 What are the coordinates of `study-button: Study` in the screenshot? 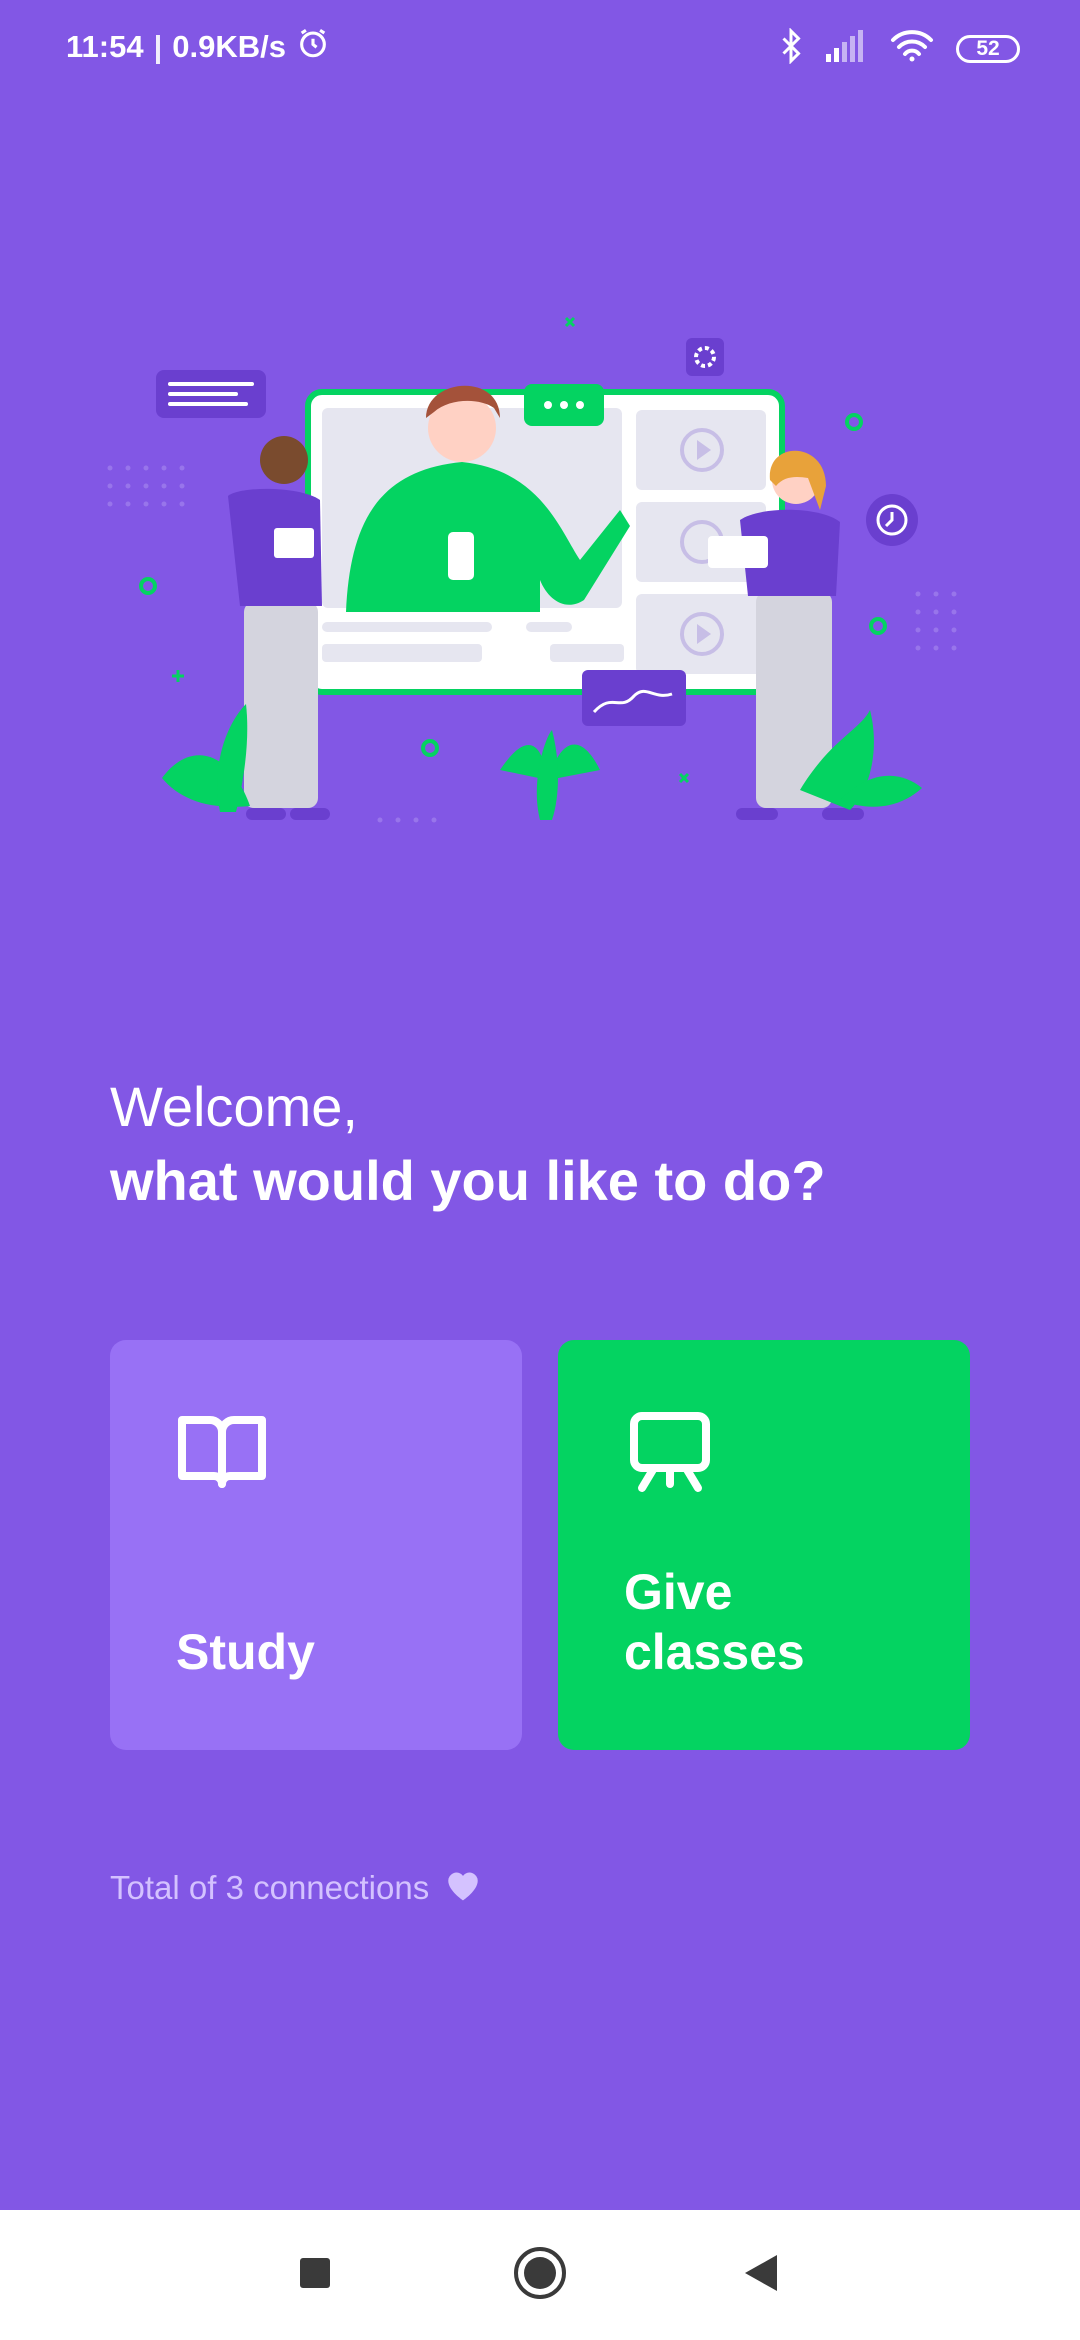 It's located at (316, 1545).